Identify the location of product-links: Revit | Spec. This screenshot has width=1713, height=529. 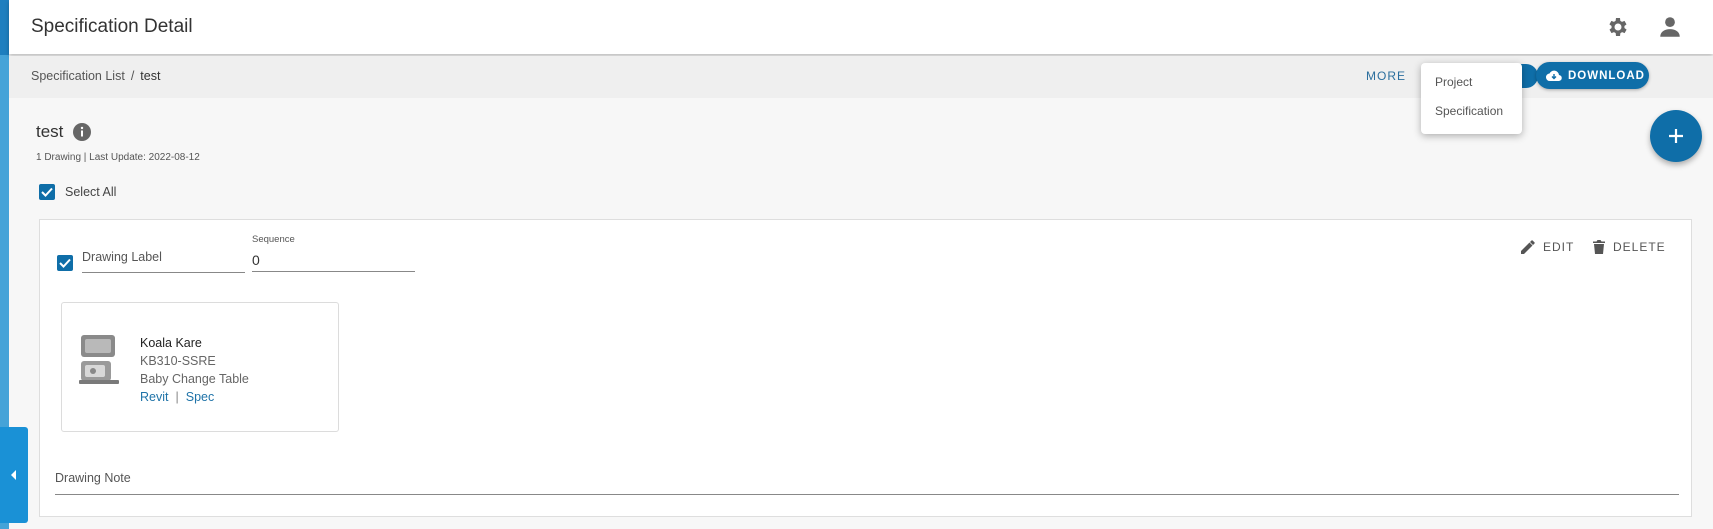
(194, 397).